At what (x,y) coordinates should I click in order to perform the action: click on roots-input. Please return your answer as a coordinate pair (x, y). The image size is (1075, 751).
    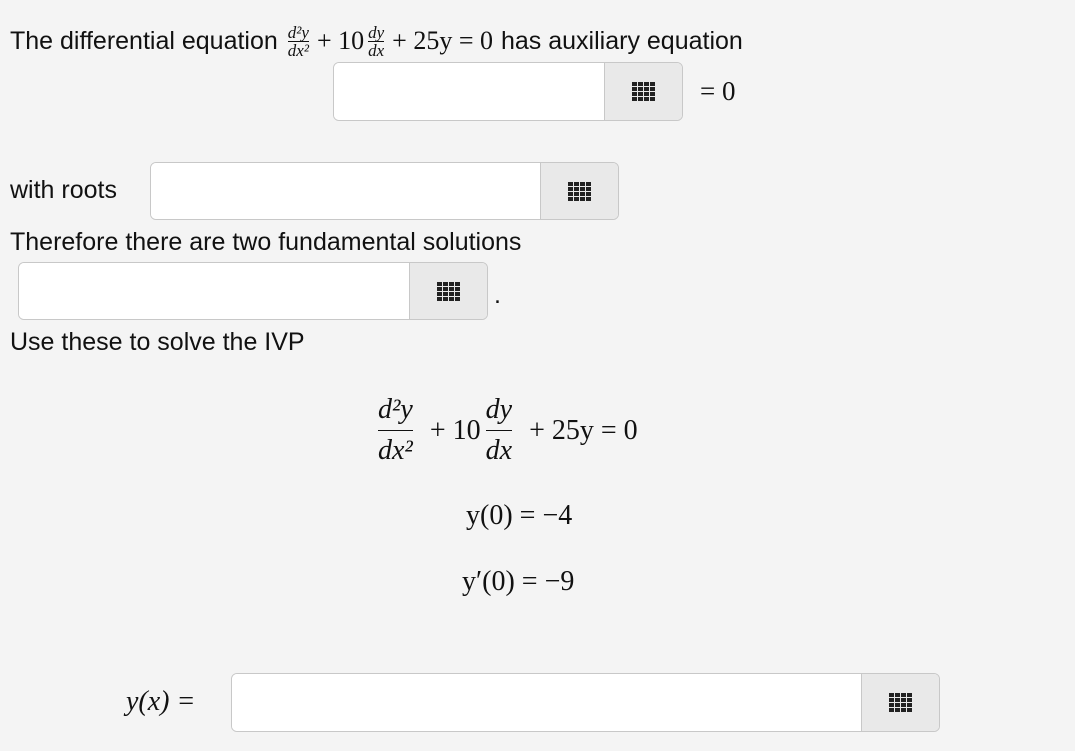
    Looking at the image, I should click on (345, 191).